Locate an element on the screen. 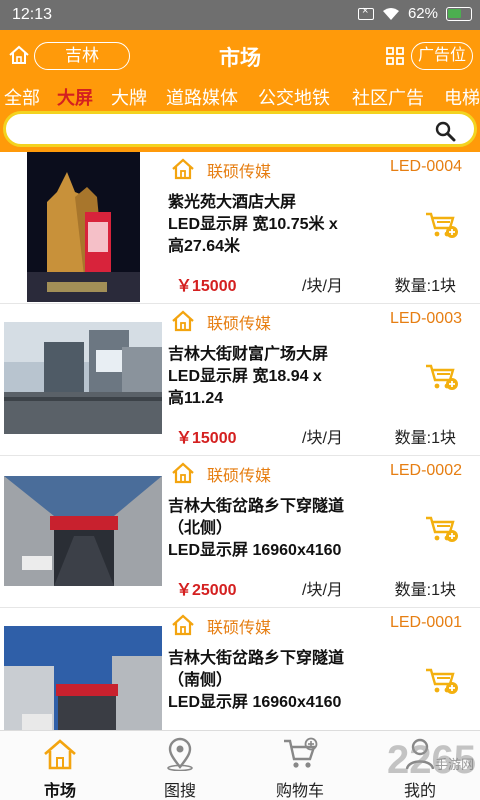 This screenshot has width=480, height=800. listing-title: 紫光苑大酒店大屏 LED显示屏 宽10.75米 x 高27.64米 is located at coordinates (273, 225).